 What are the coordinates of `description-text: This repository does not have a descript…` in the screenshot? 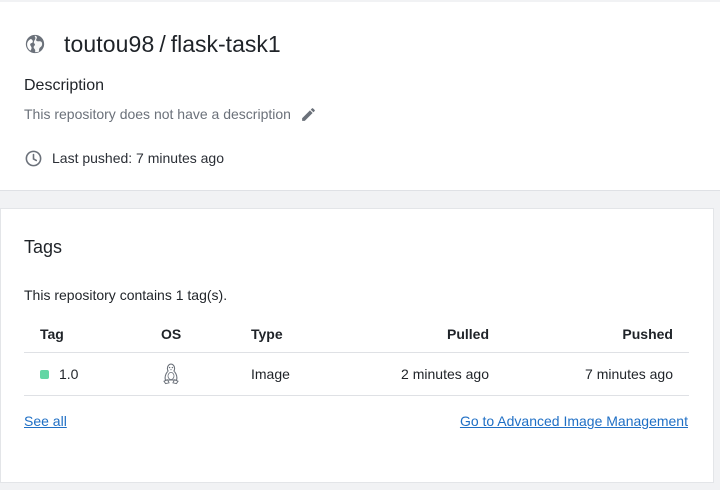 It's located at (157, 114).